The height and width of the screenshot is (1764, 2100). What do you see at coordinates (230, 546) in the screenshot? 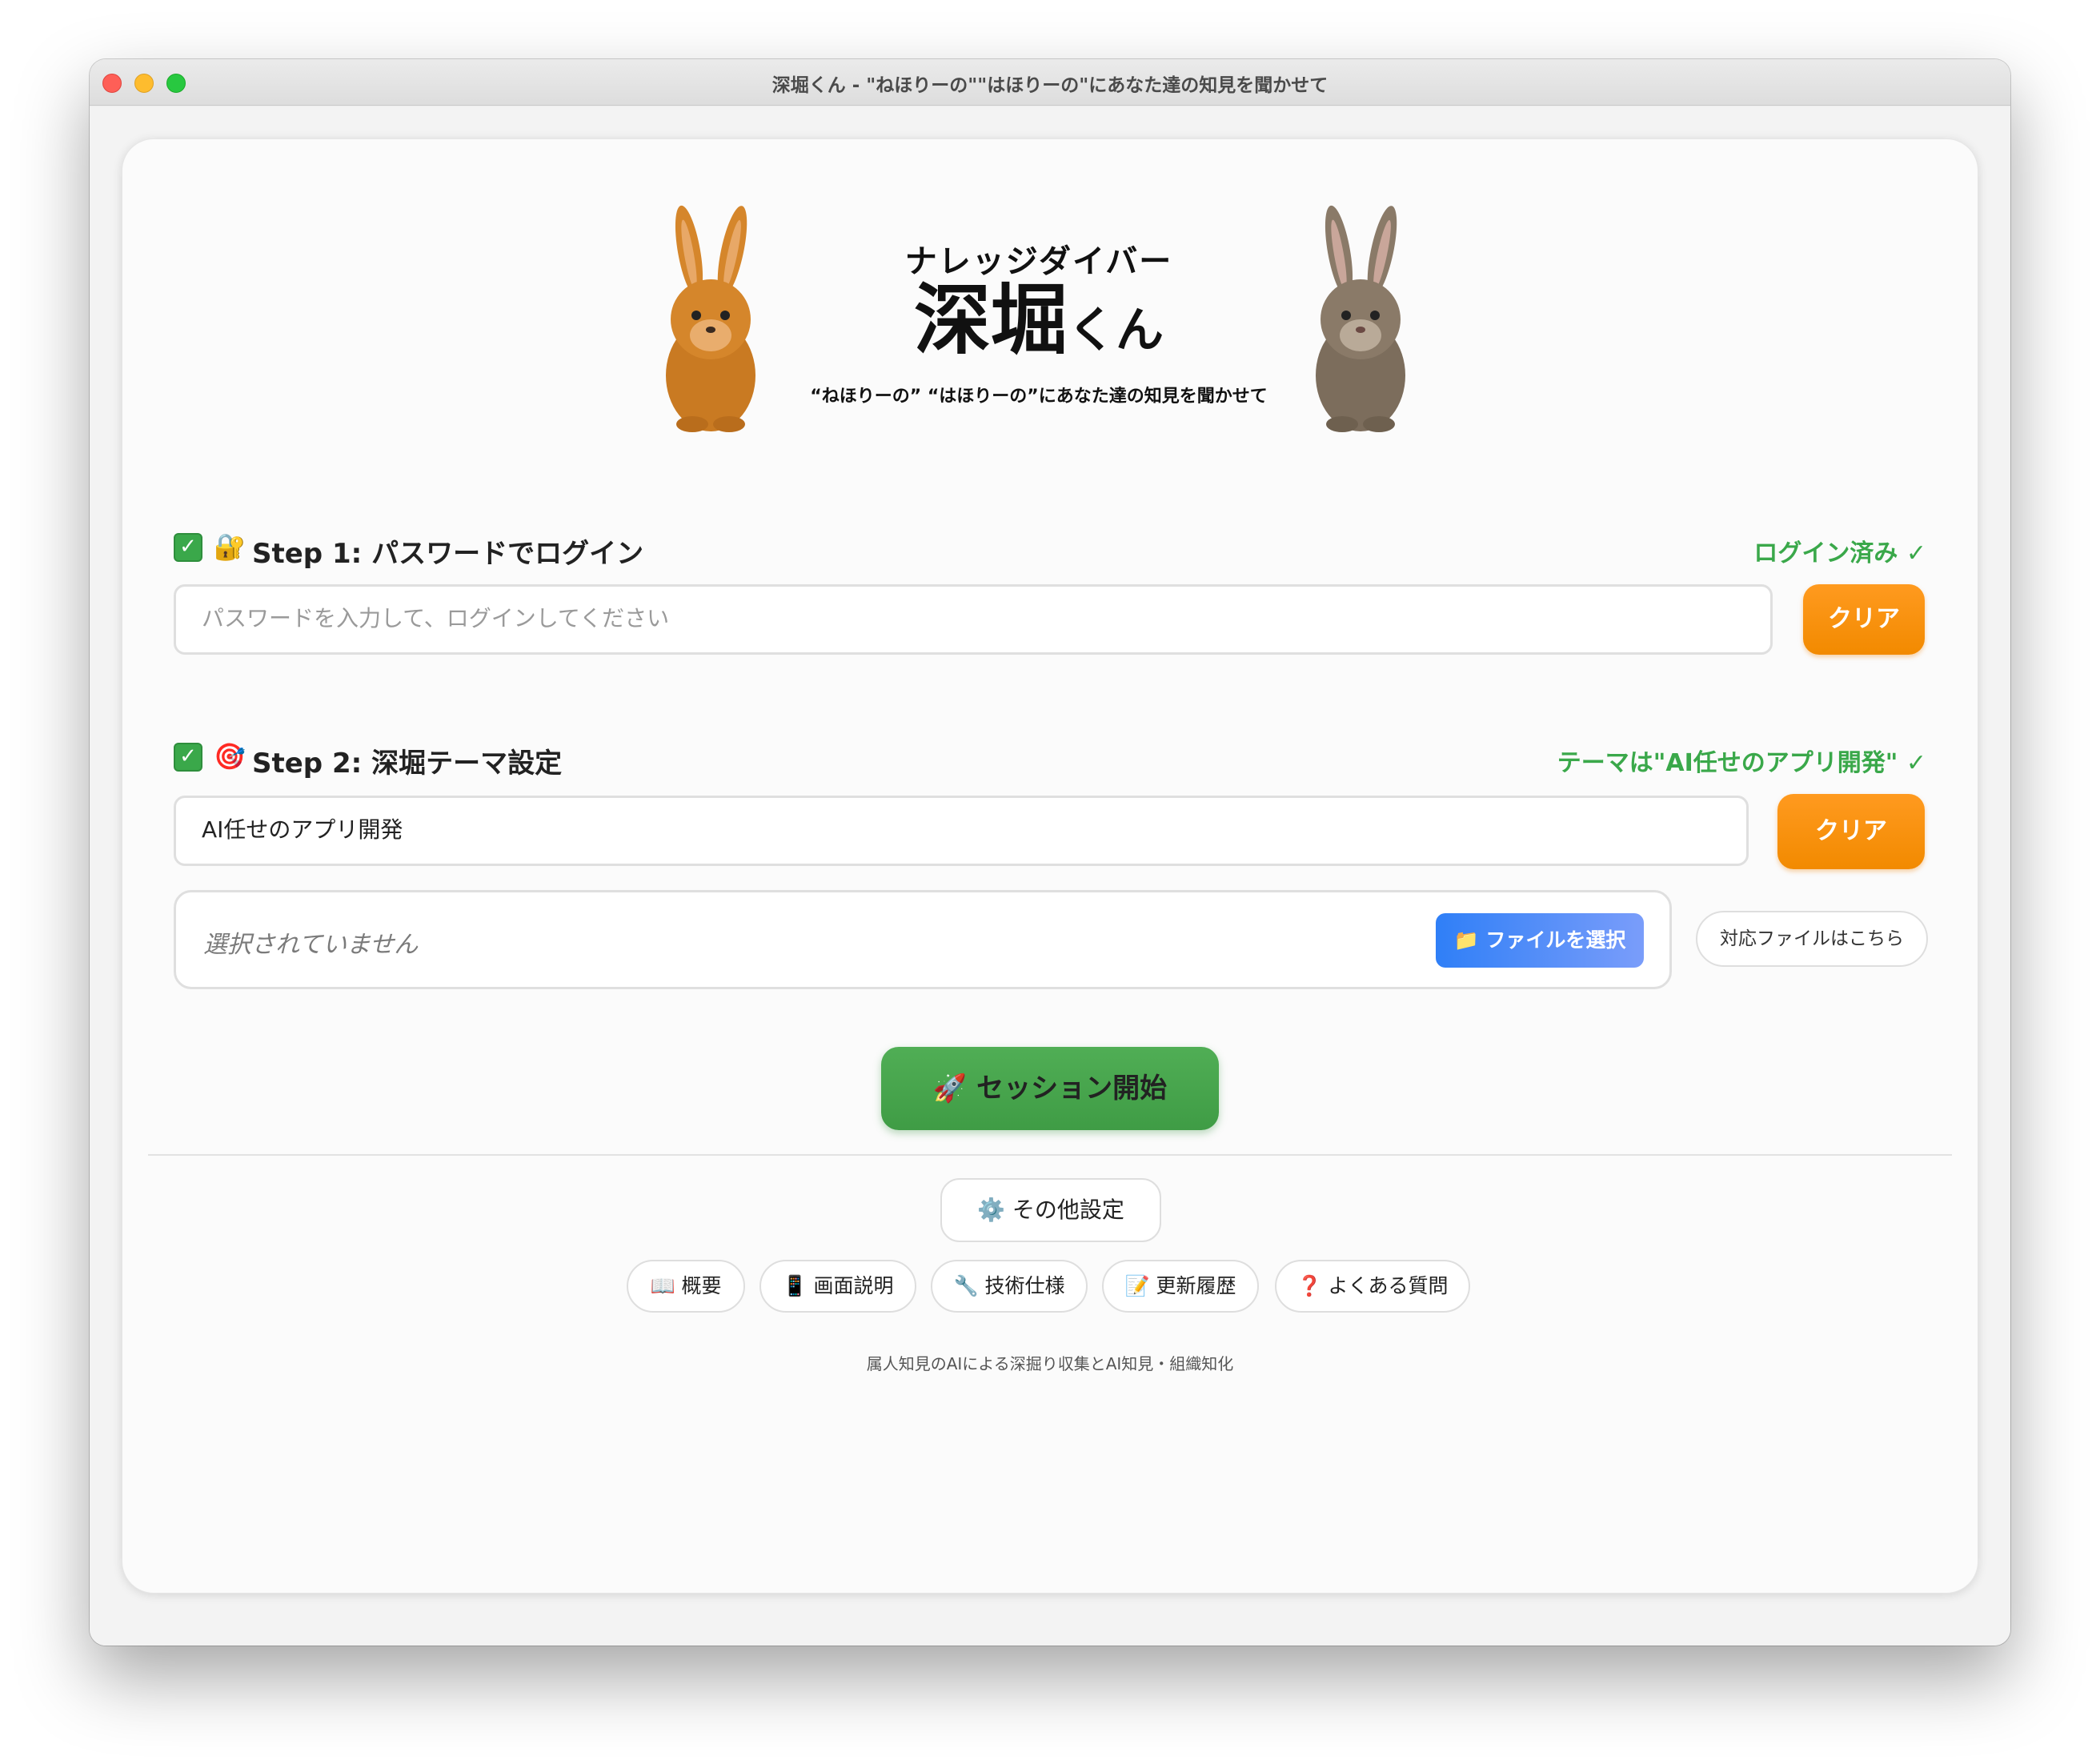
I see `lock-icon: 🔐` at bounding box center [230, 546].